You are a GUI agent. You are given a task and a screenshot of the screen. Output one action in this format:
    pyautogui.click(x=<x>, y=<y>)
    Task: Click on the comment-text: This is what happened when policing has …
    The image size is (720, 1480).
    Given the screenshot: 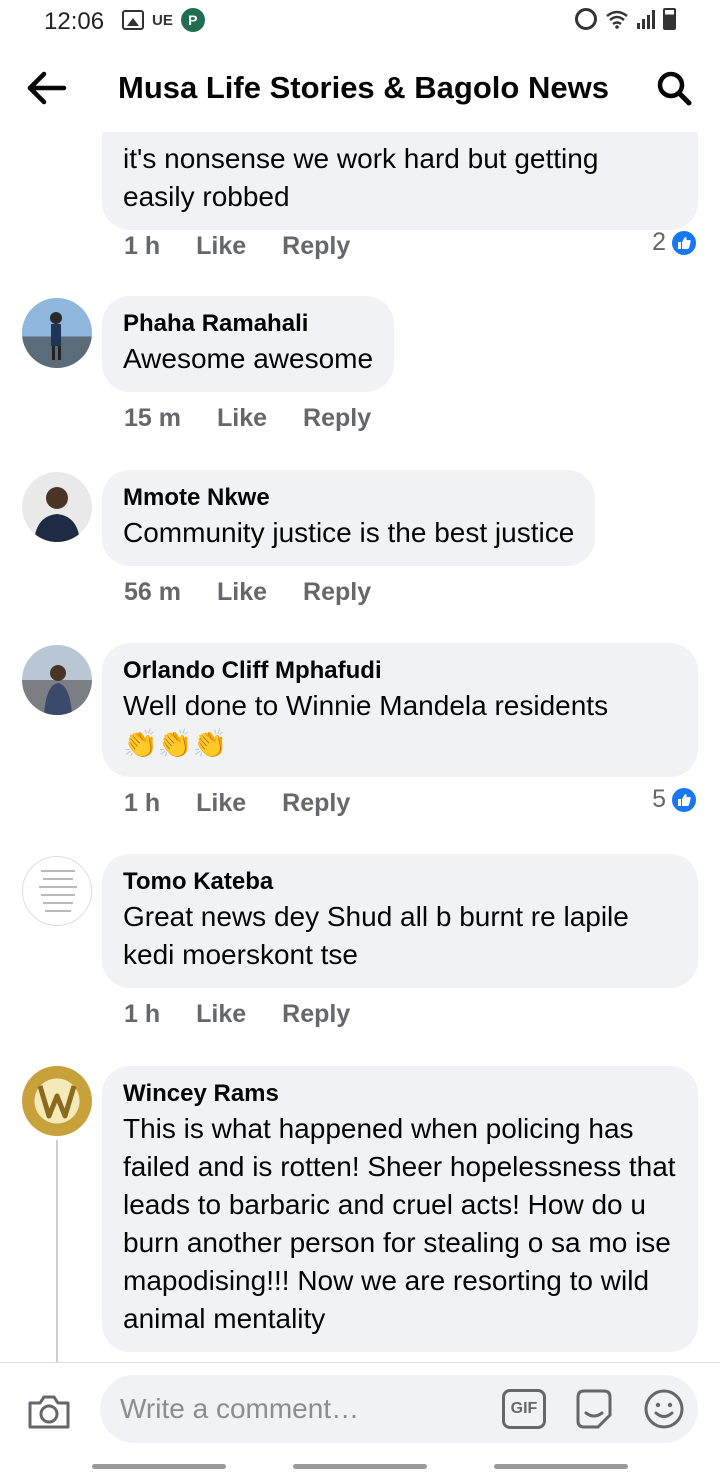 What is the action you would take?
    pyautogui.click(x=399, y=1223)
    